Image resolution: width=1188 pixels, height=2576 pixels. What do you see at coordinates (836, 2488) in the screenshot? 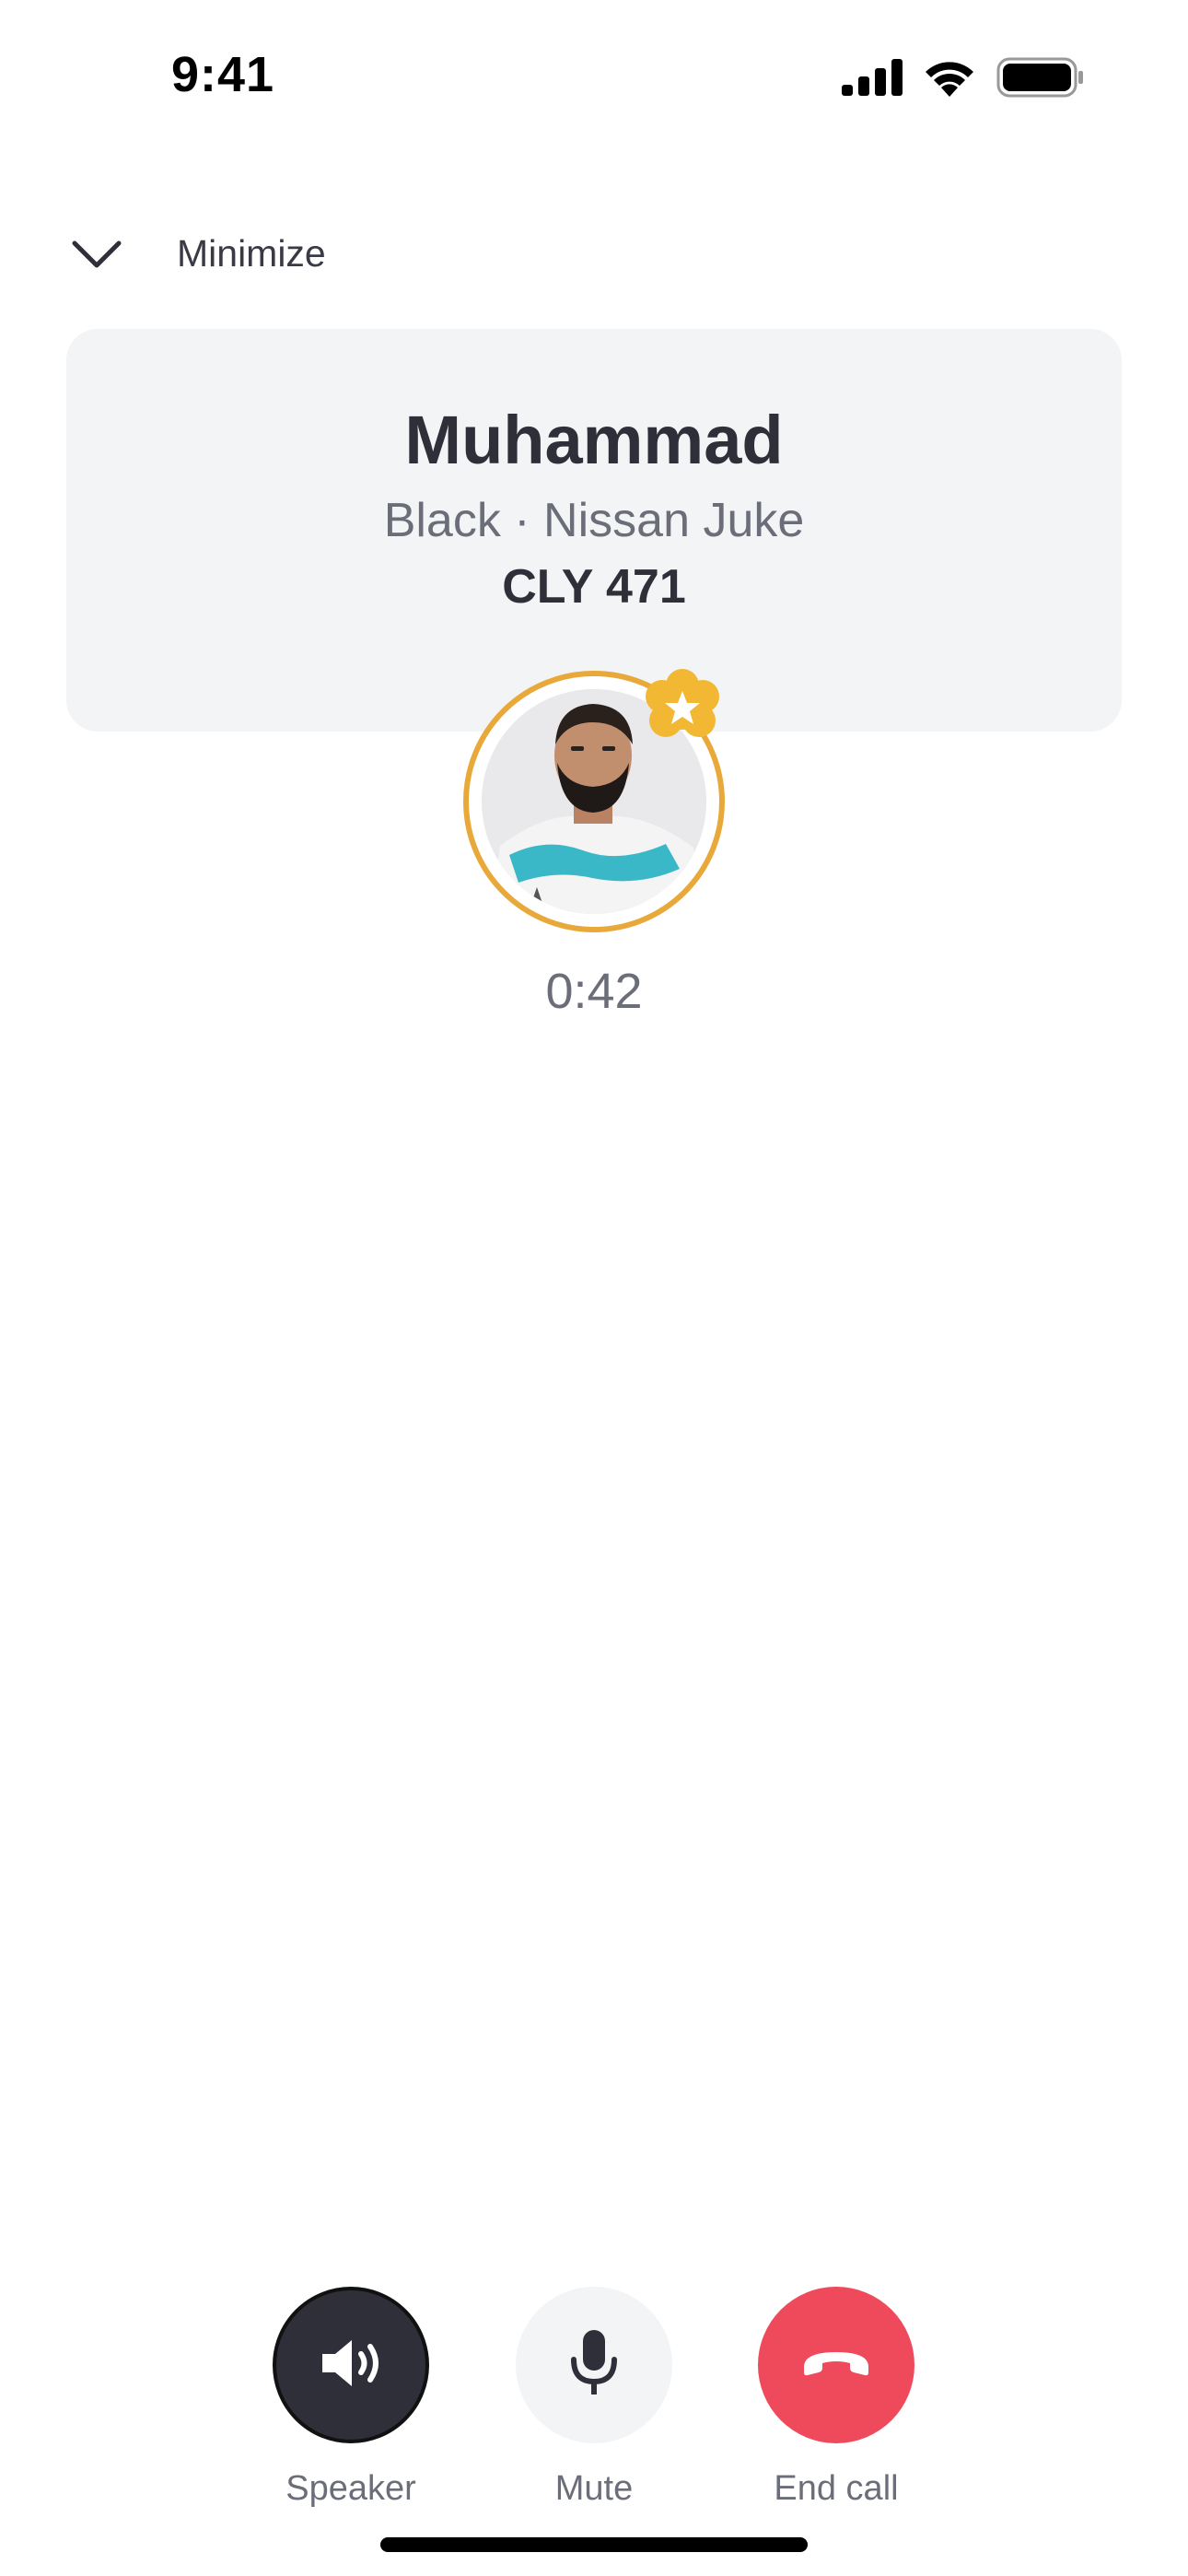
I see `end-call-label: End call` at bounding box center [836, 2488].